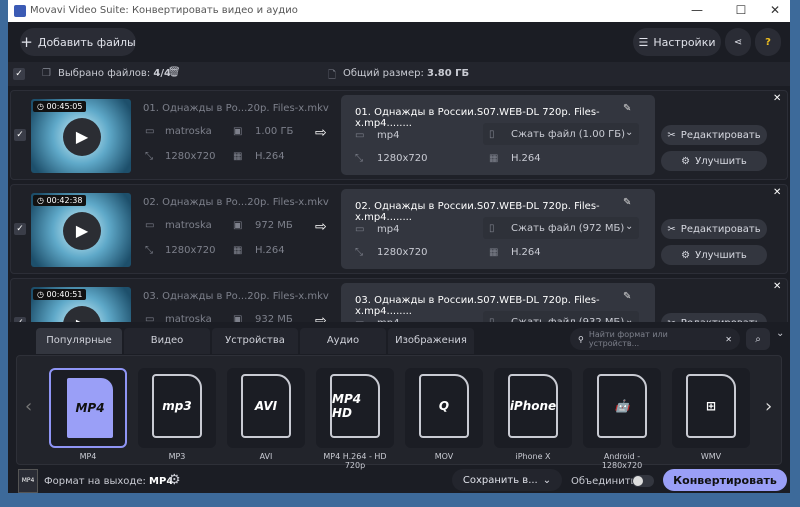  What do you see at coordinates (274, 225) in the screenshot?
I see `source-size: 972 МБ` at bounding box center [274, 225].